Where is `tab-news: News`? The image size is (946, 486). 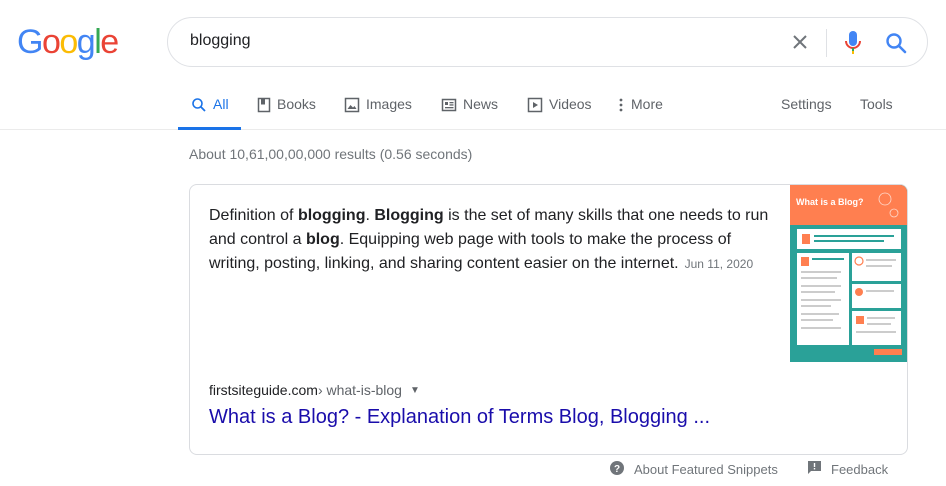 tab-news: News is located at coordinates (469, 113).